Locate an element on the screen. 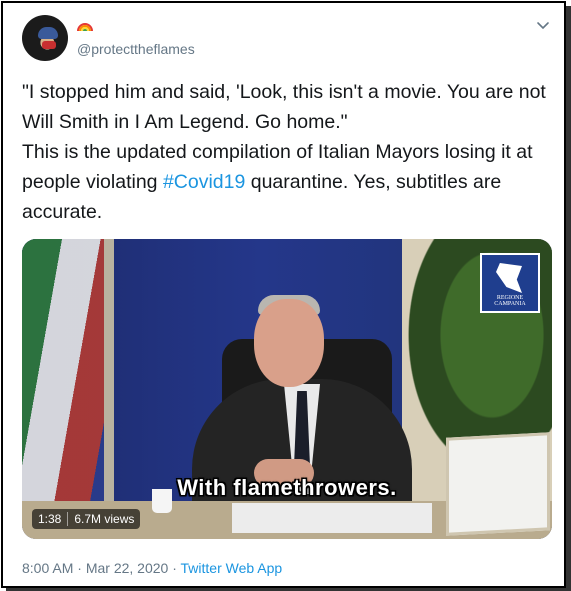  tweet-source-link: Twitter Web App is located at coordinates (232, 568).